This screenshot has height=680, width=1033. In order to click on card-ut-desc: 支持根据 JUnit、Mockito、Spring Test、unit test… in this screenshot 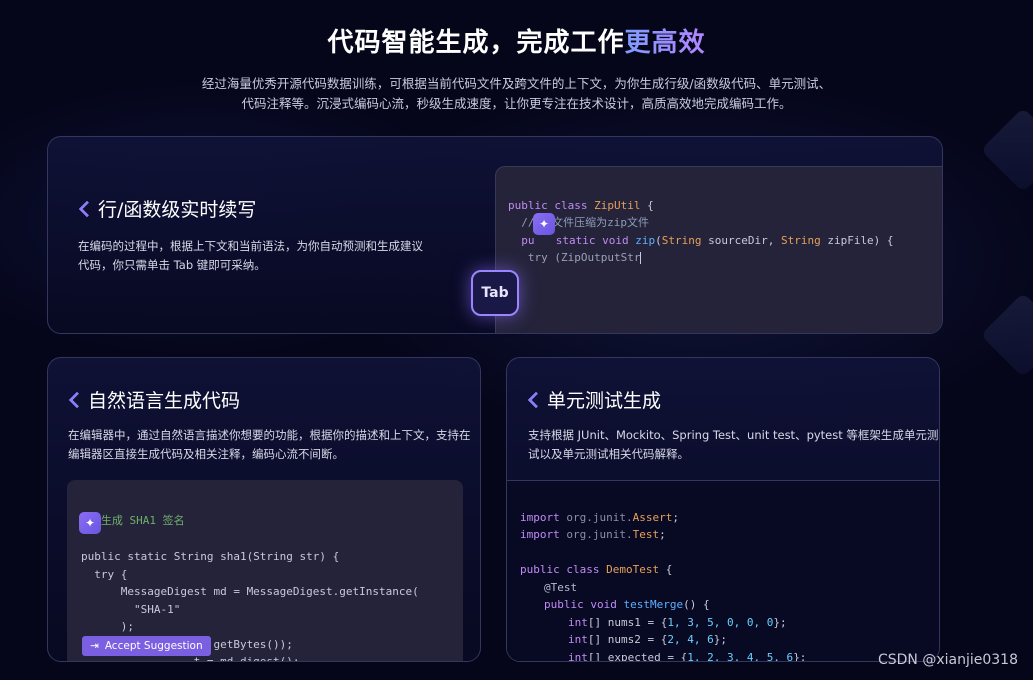, I will do `click(733, 445)`.